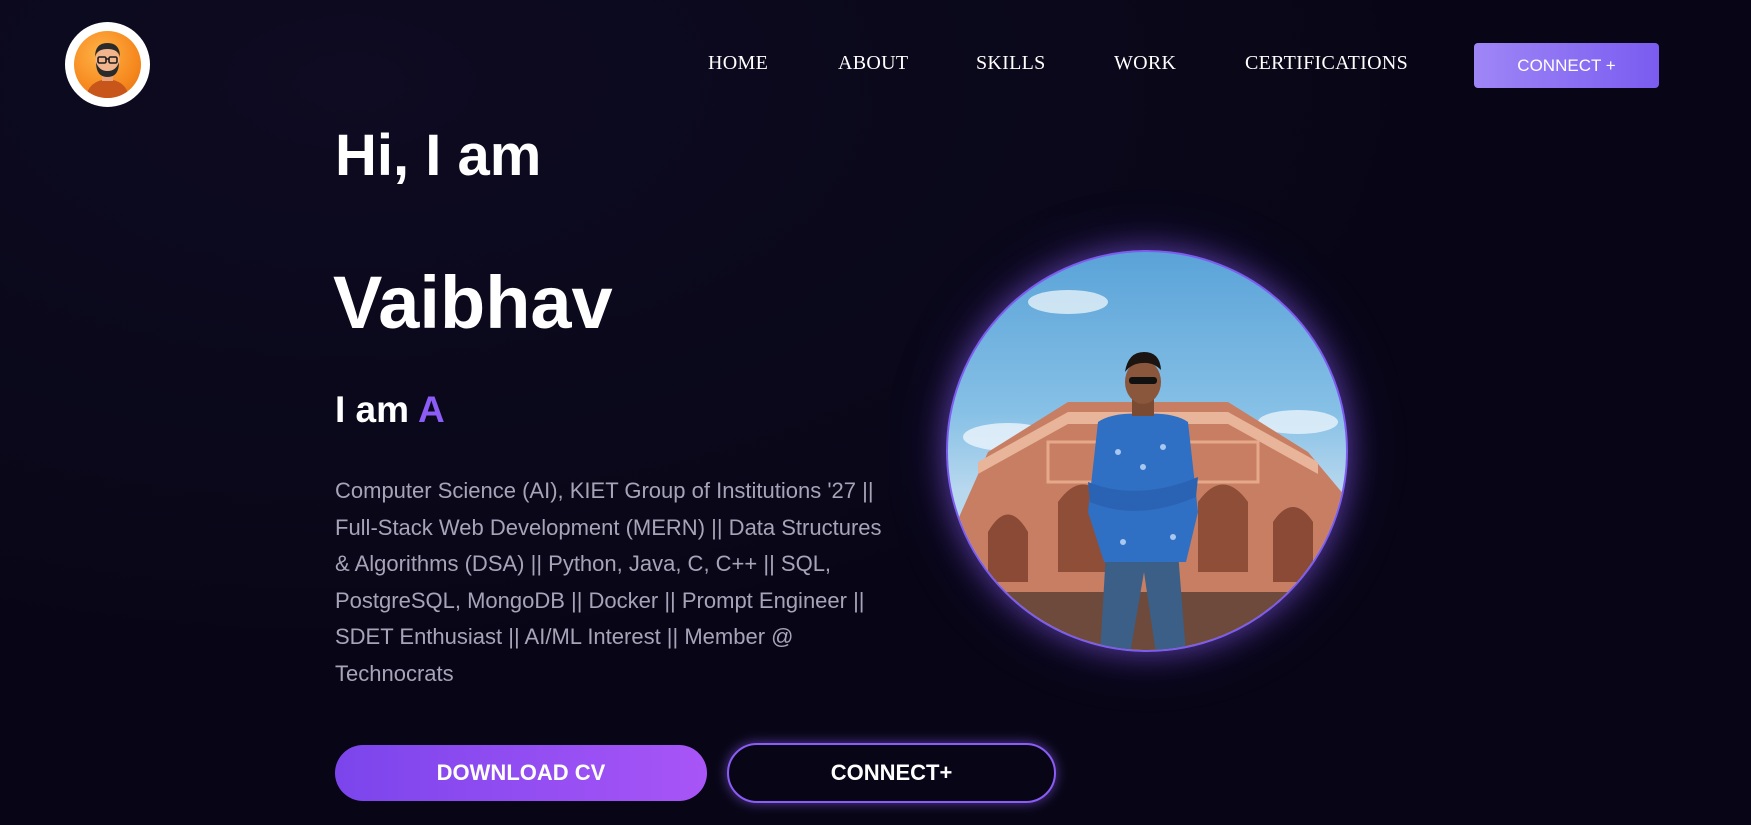 This screenshot has height=825, width=1751. What do you see at coordinates (372, 409) in the screenshot?
I see `role-prefix: I am` at bounding box center [372, 409].